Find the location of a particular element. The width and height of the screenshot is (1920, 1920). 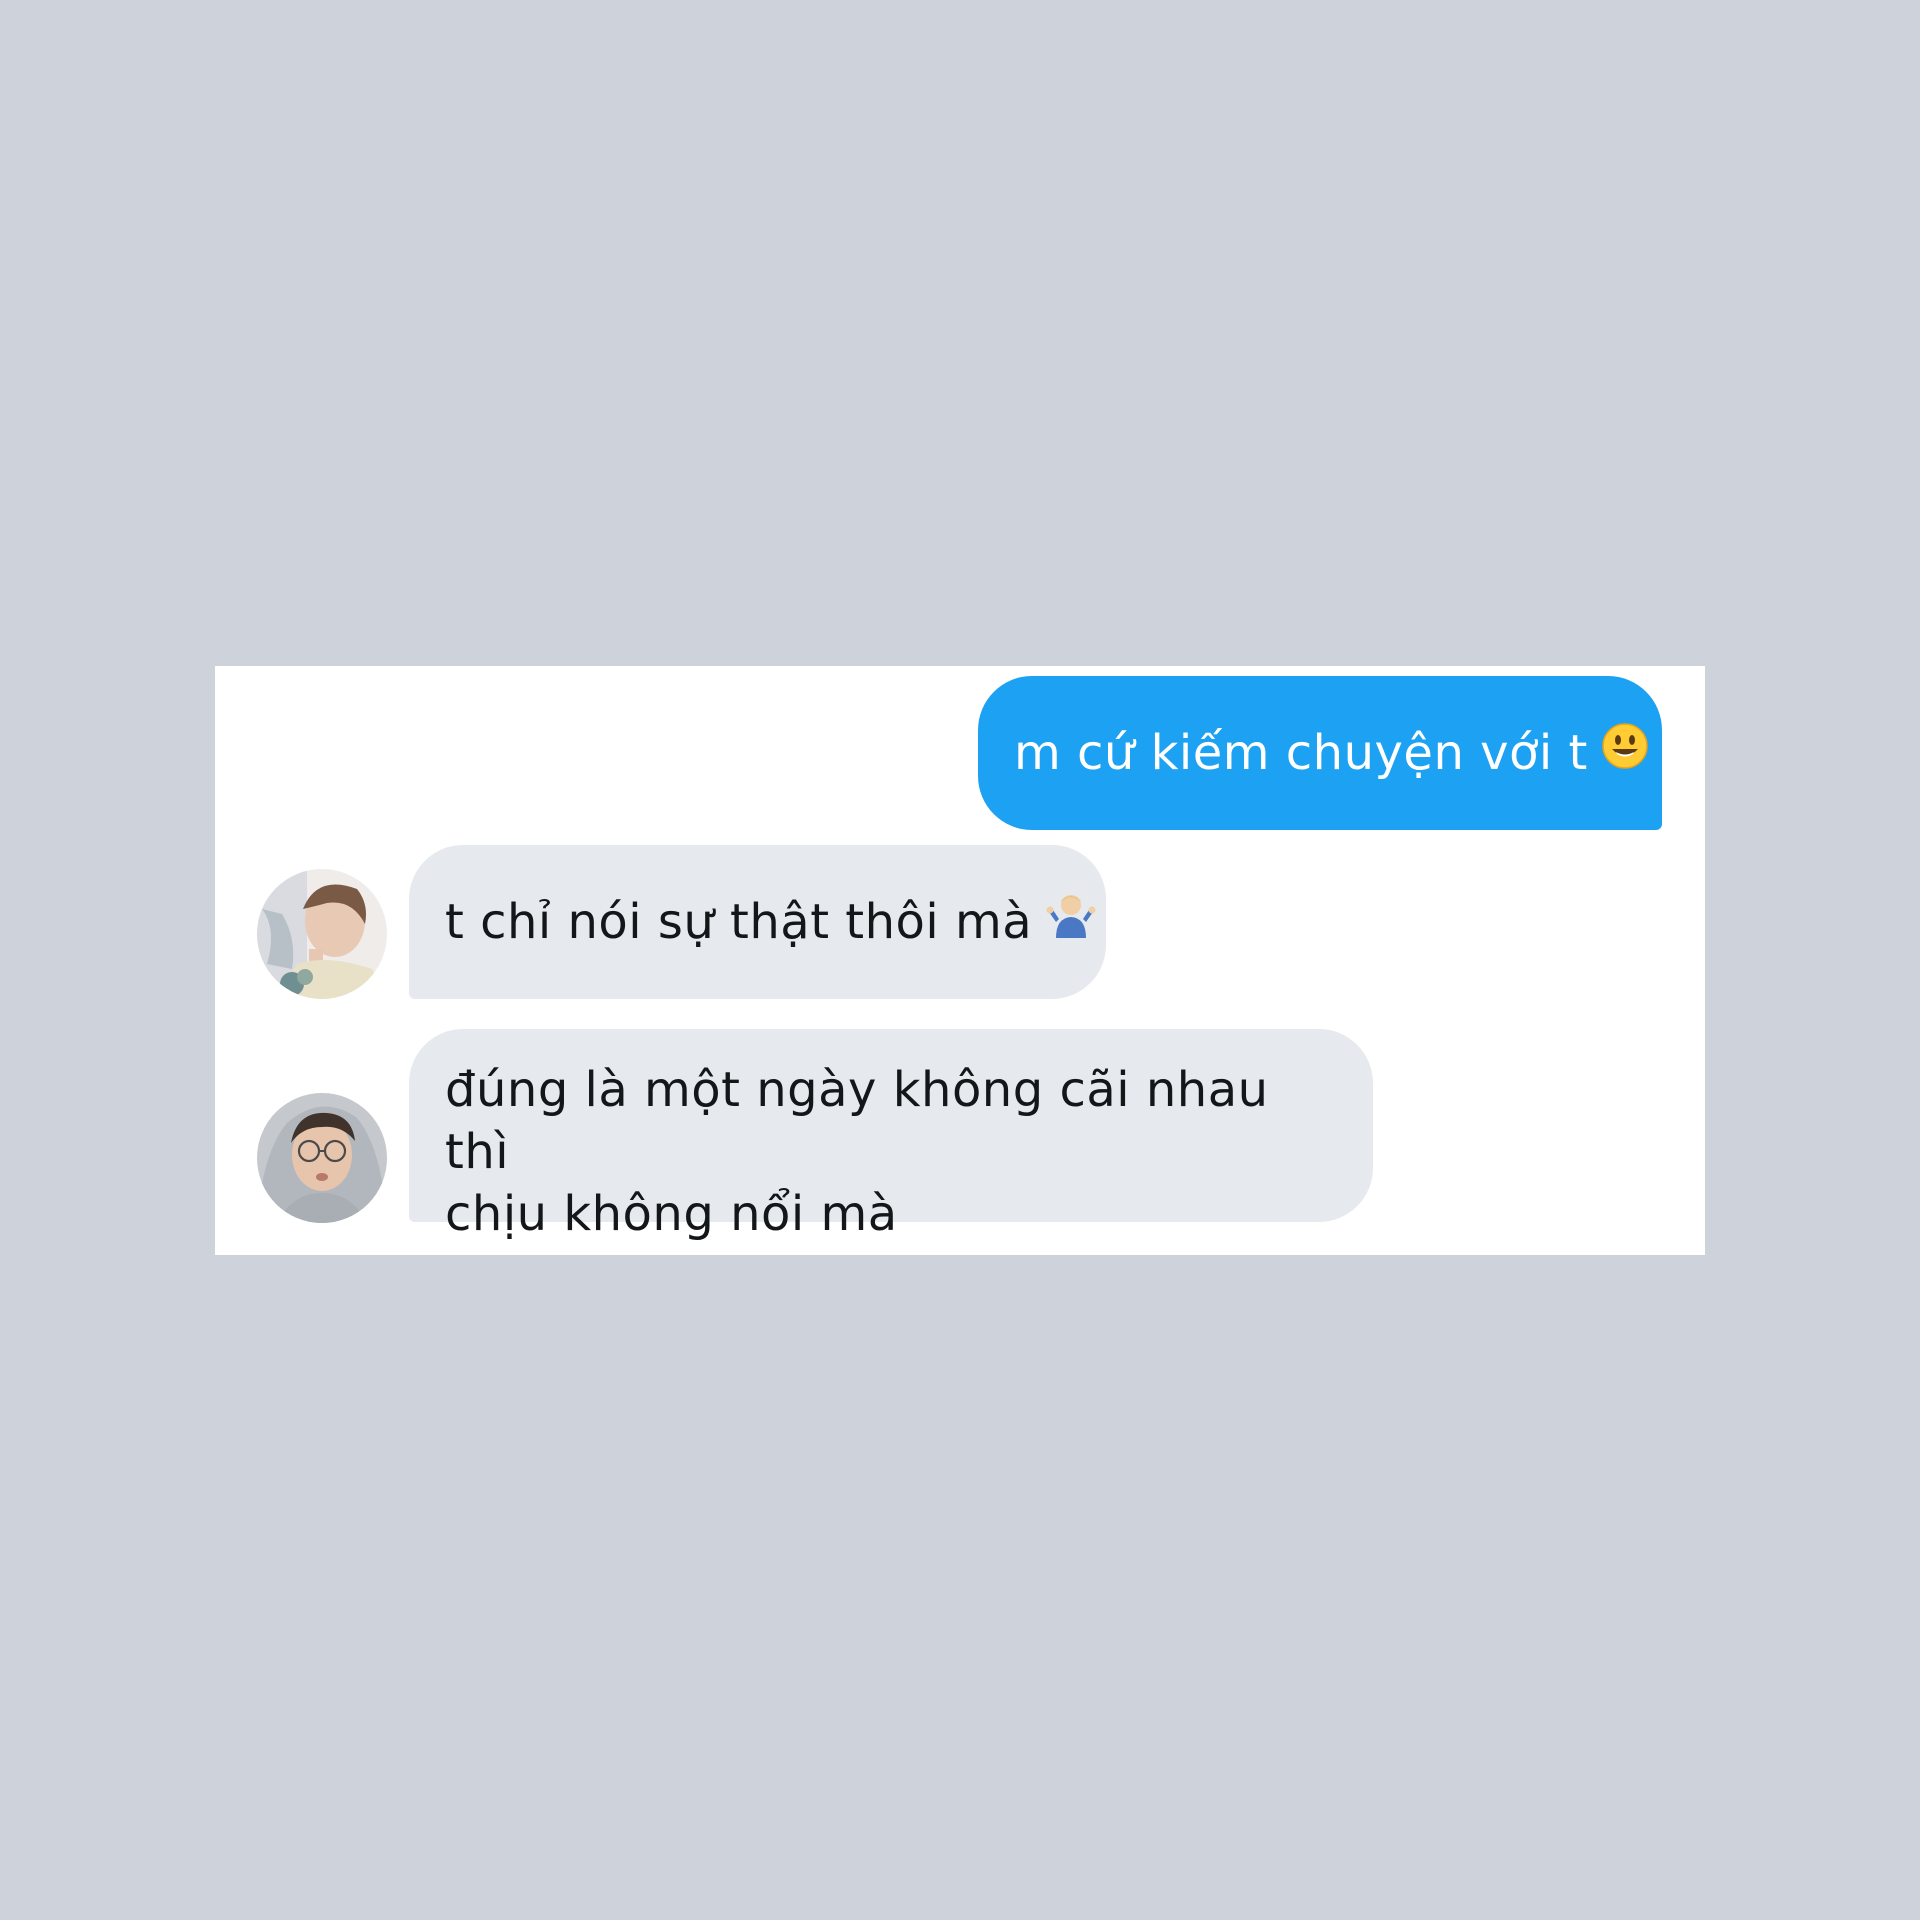

incoming-message-text: t chỉ nói sự thật thôi mà is located at coordinates (739, 922).